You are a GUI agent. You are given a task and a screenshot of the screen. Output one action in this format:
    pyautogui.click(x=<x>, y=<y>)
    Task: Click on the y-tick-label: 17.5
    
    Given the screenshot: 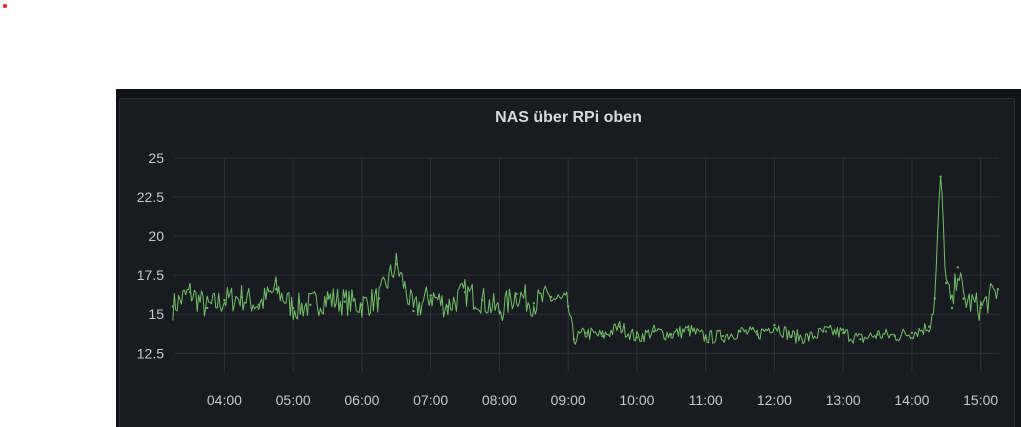 What is the action you would take?
    pyautogui.click(x=150, y=275)
    